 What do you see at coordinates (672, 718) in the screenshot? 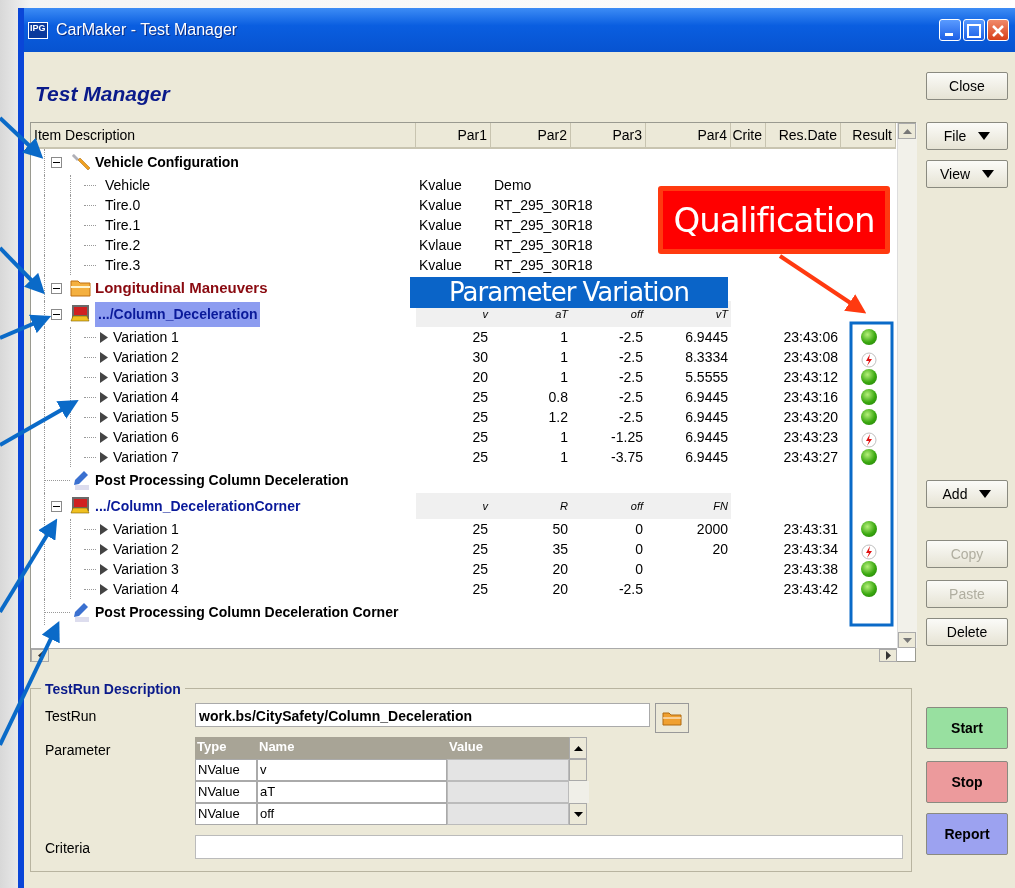
I see `browse-button` at bounding box center [672, 718].